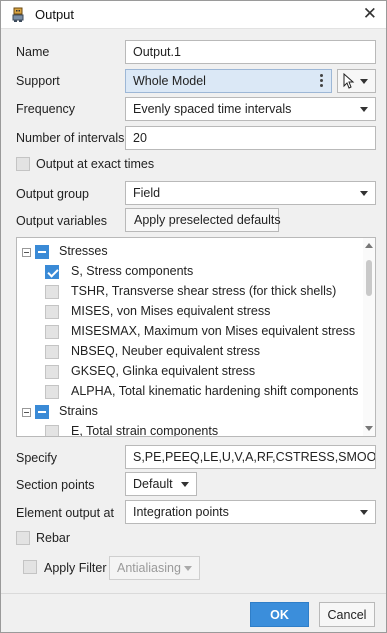  Describe the element at coordinates (369, 245) in the screenshot. I see `scroll-up-icon` at that location.